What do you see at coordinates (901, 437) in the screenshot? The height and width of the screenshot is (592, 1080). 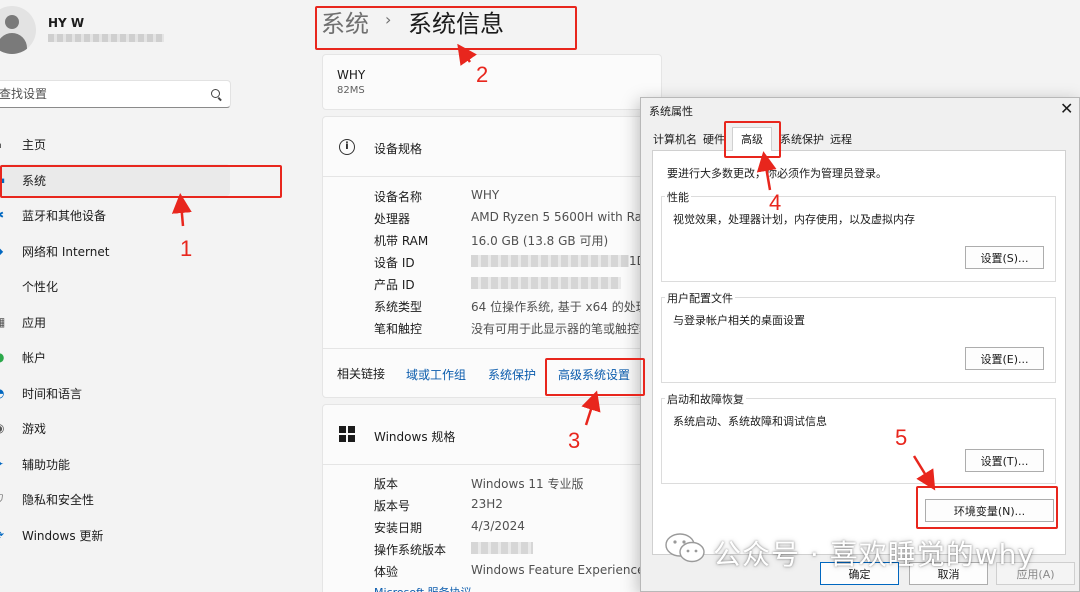 I see `annotation-number-5: 5` at bounding box center [901, 437].